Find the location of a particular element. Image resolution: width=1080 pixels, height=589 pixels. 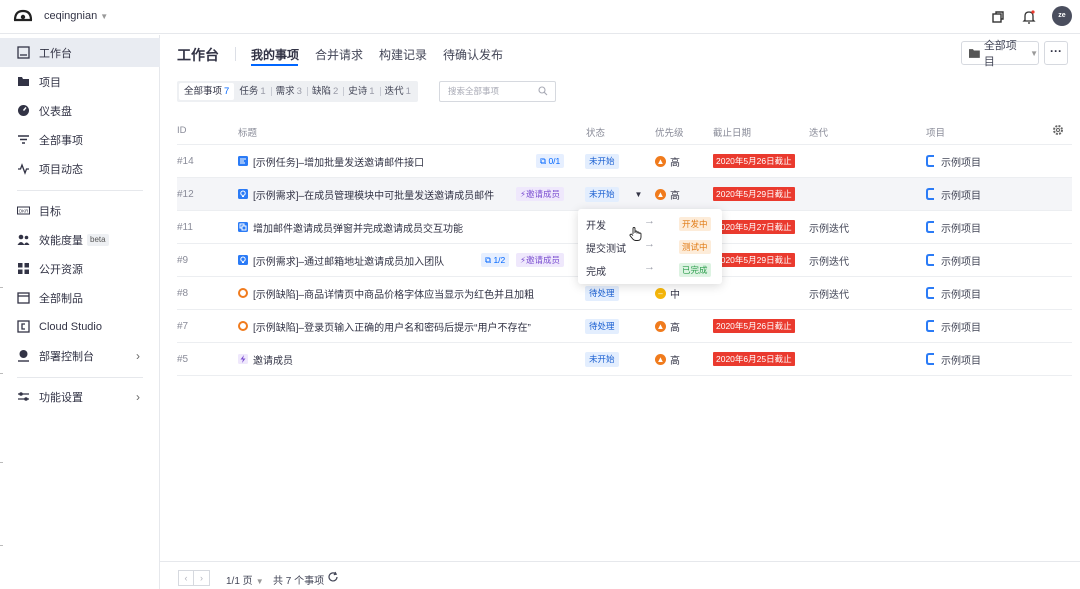

sidebar-item-deploy: 部署控制台 › is located at coordinates (80, 355).